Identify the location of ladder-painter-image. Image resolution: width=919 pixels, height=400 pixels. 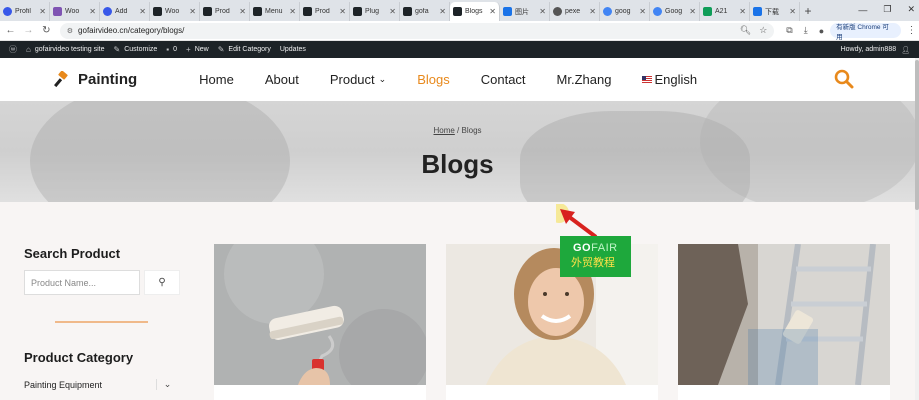
(784, 314).